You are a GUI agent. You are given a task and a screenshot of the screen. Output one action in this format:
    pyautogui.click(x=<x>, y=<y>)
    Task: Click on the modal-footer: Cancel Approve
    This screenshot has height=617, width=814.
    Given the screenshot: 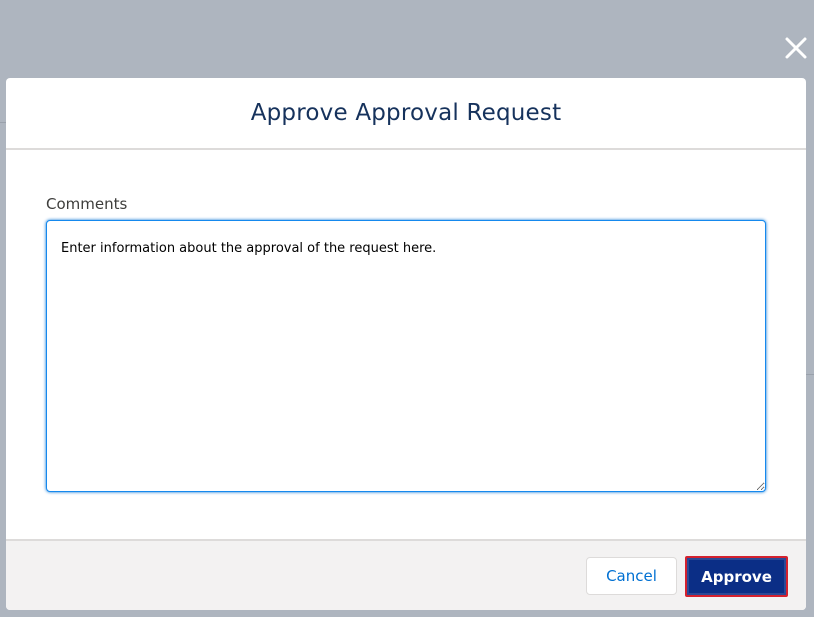 What is the action you would take?
    pyautogui.click(x=406, y=574)
    